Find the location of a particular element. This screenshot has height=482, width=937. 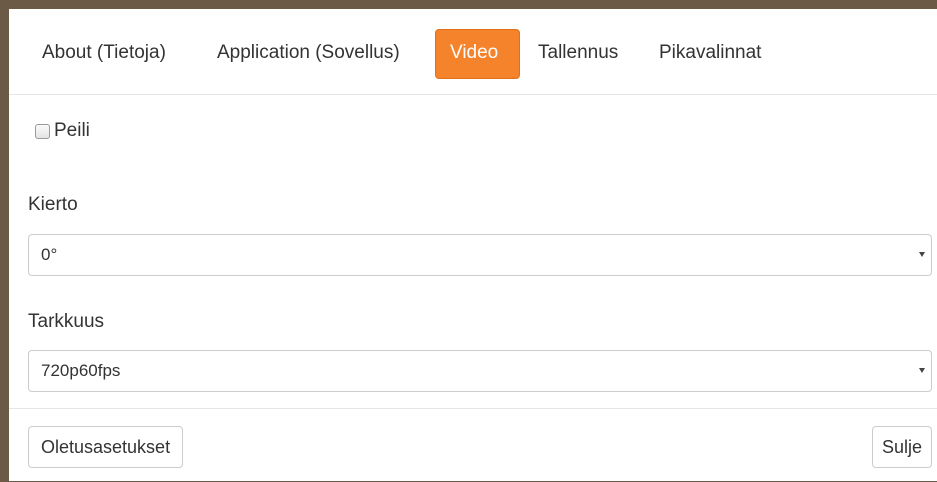

resolution-label: Tarkkuus is located at coordinates (66, 321).